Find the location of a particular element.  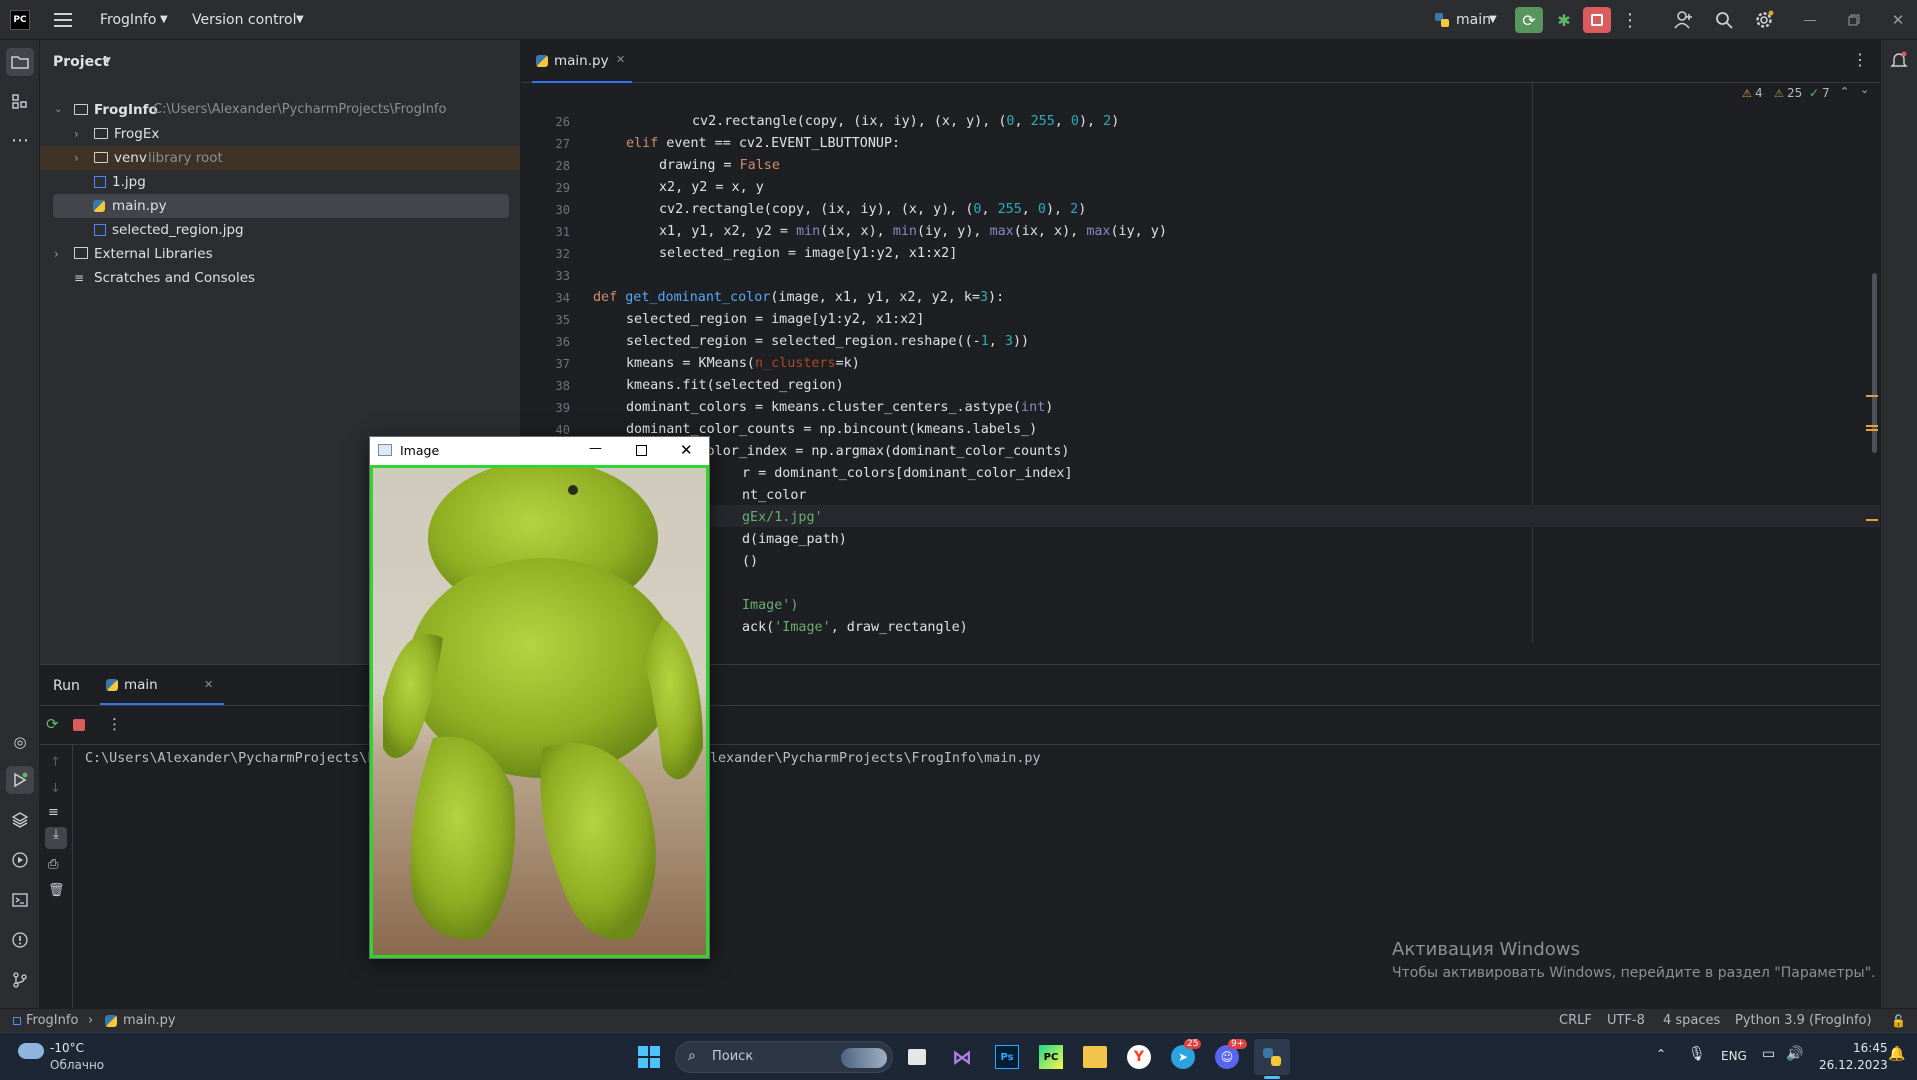

tab-main-py: main.py ✕ is located at coordinates (582, 61).